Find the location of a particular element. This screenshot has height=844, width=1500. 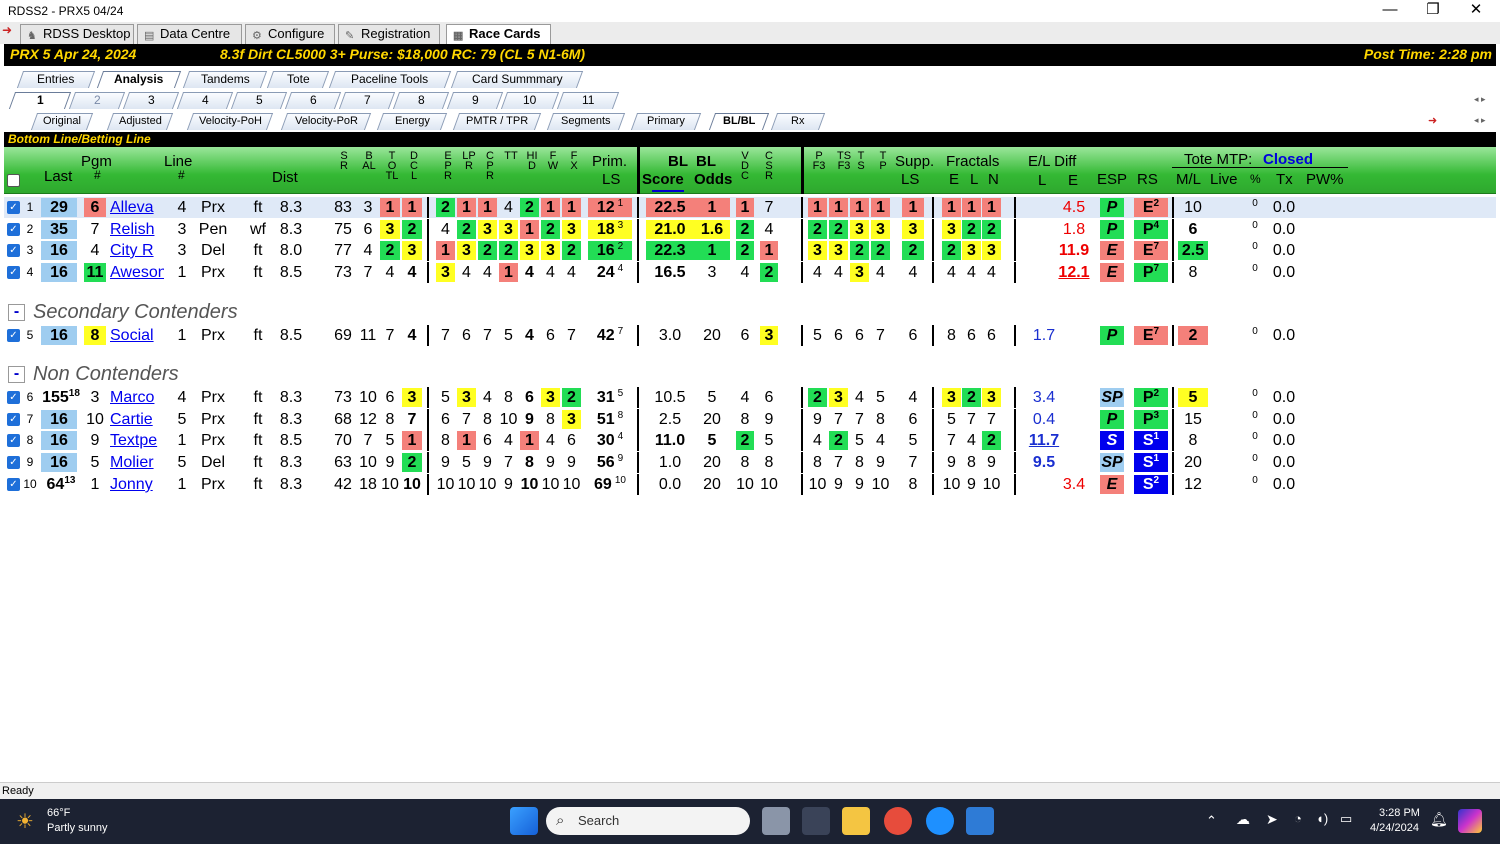

horse-name: City R is located at coordinates (137, 250).